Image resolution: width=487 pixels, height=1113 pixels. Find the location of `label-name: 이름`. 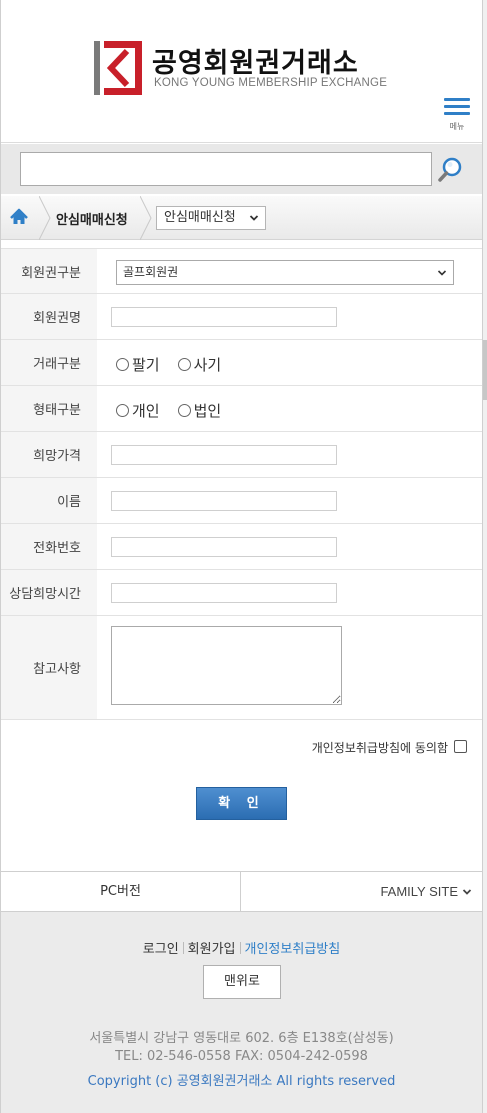

label-name: 이름 is located at coordinates (49, 500).